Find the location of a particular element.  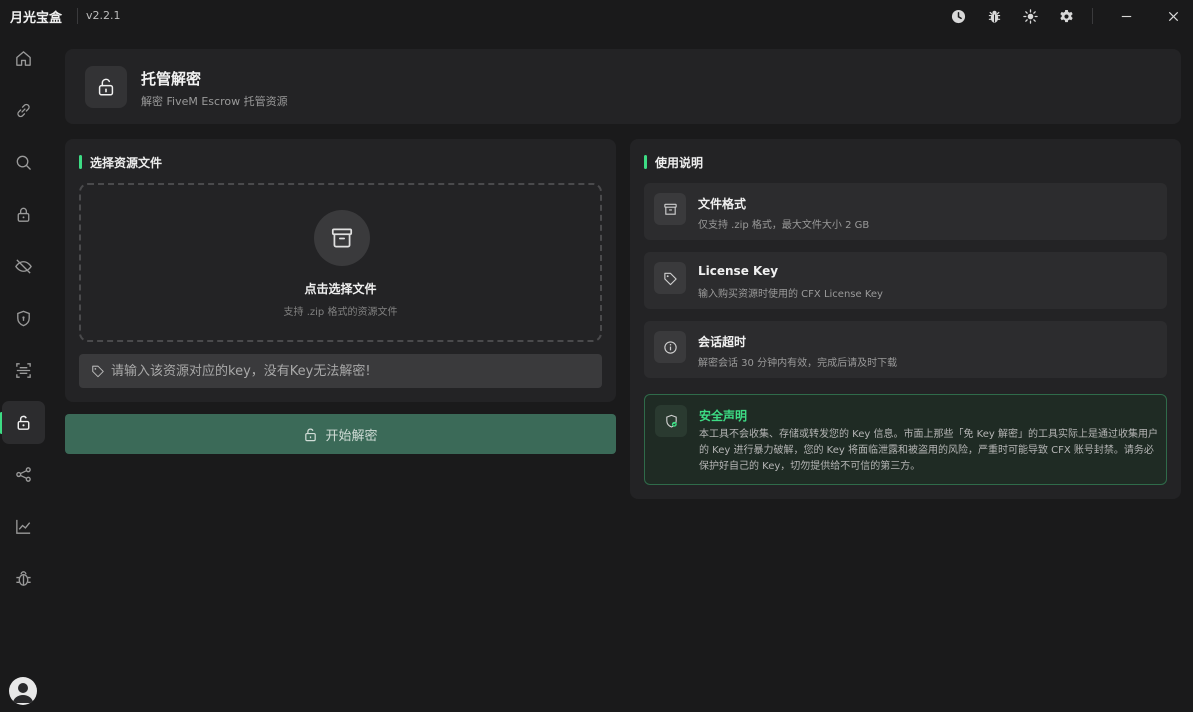

info-card-title: 文件格式 is located at coordinates (722, 204).